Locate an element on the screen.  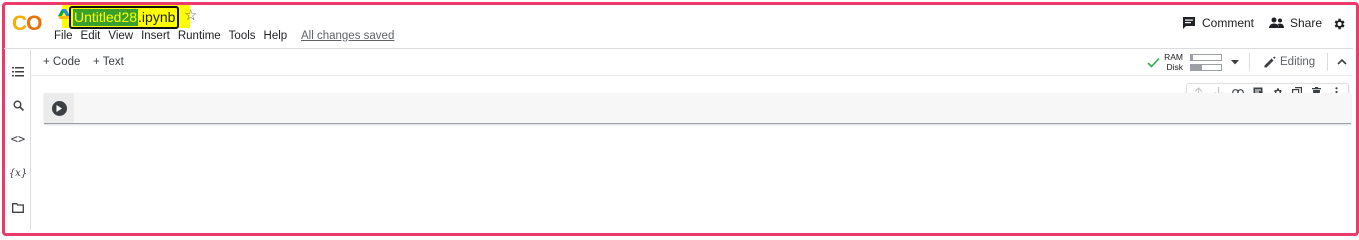
logo-text: CO is located at coordinates (27, 23).